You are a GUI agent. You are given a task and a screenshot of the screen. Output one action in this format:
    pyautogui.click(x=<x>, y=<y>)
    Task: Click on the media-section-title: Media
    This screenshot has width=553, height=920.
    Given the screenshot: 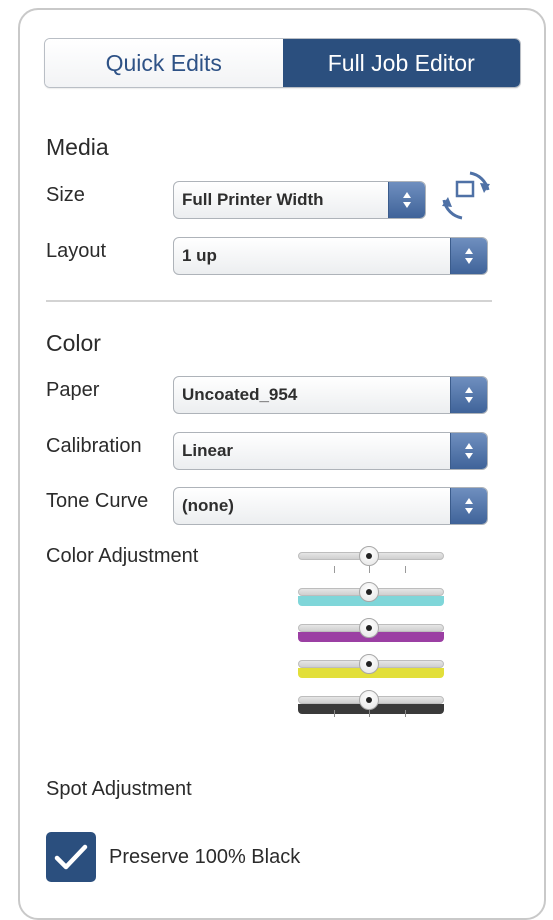 What is the action you would take?
    pyautogui.click(x=77, y=147)
    